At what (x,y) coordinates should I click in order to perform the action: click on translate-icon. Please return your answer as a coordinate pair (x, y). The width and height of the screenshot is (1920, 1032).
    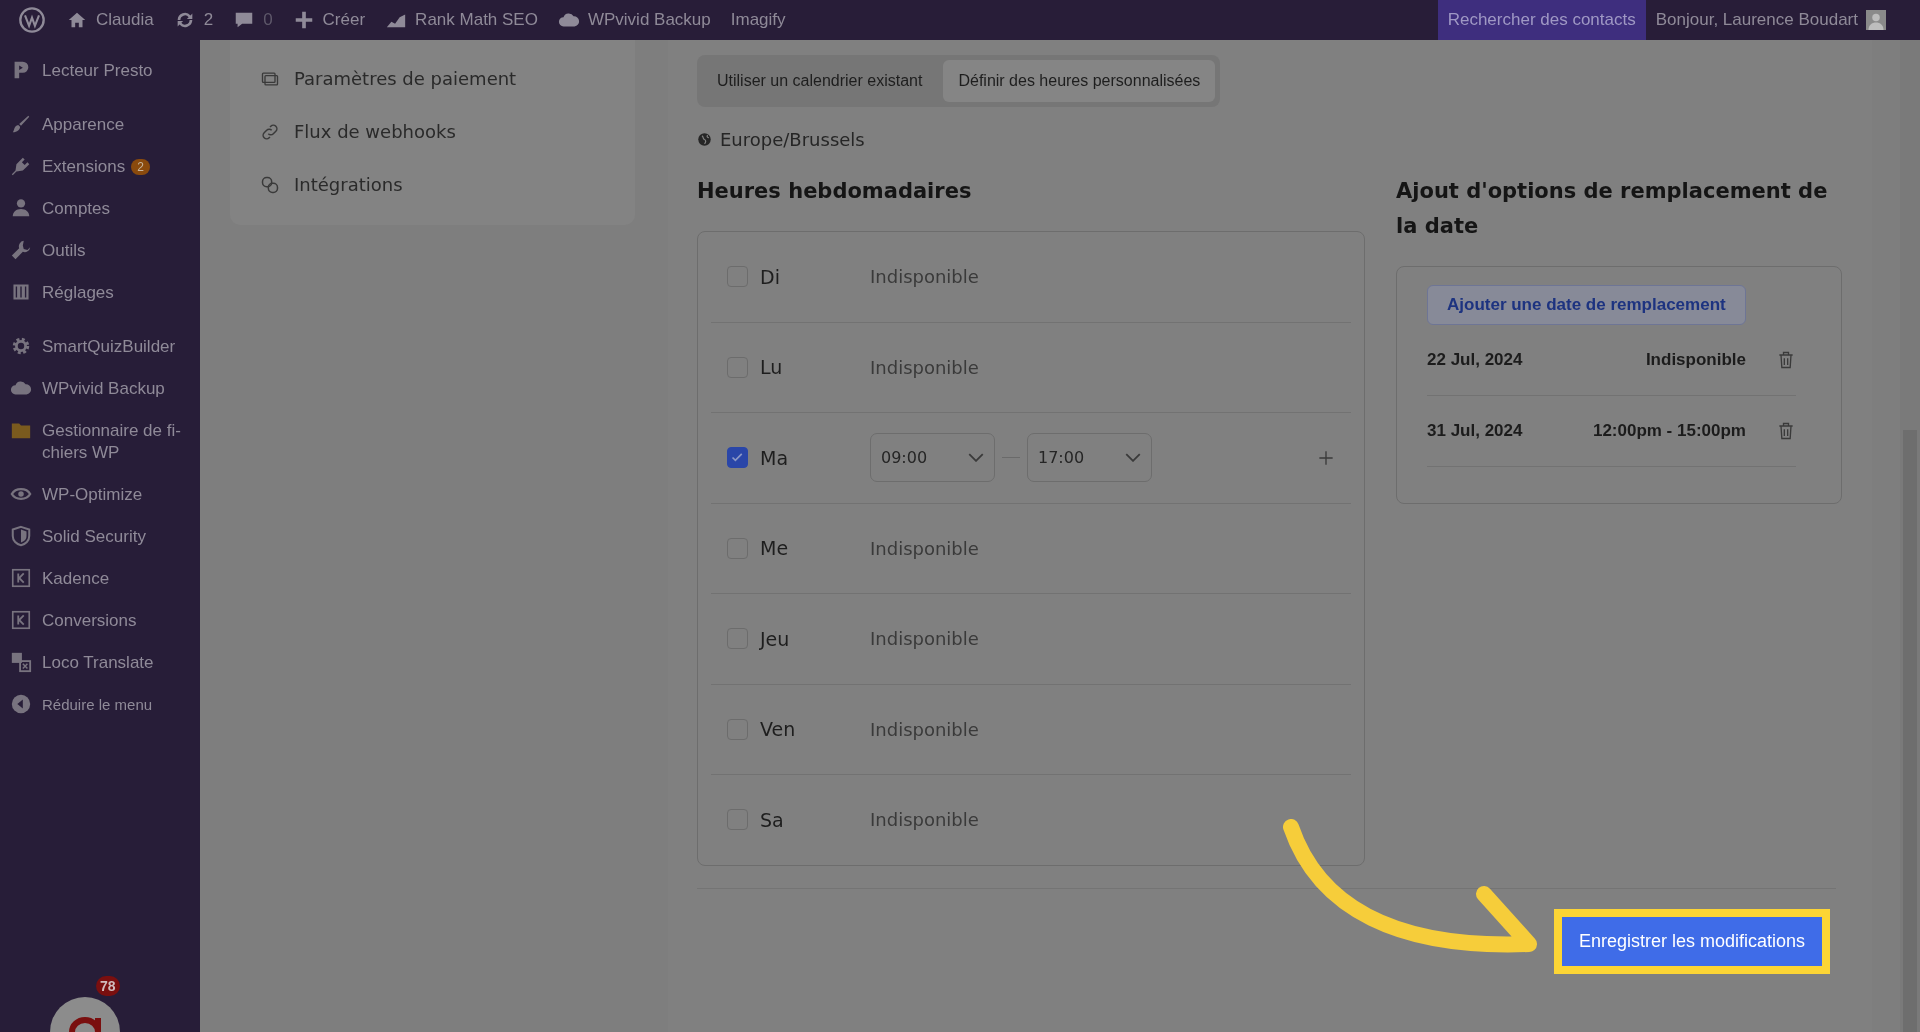
    Looking at the image, I should click on (21, 662).